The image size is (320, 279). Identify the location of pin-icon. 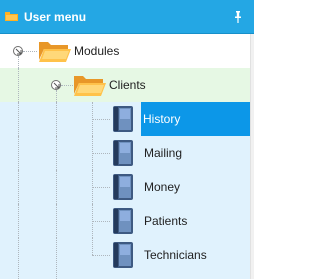
(238, 17).